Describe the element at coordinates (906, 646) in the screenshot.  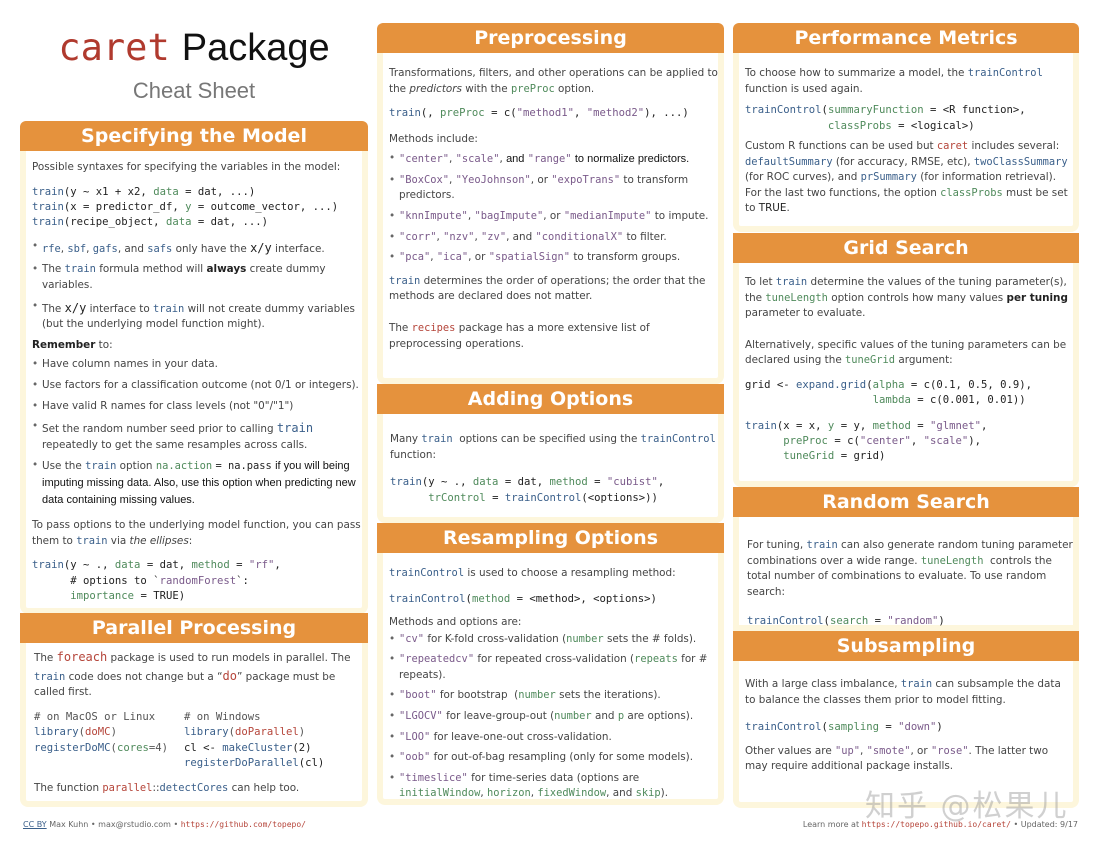
I see `section-header: Subsampling` at that location.